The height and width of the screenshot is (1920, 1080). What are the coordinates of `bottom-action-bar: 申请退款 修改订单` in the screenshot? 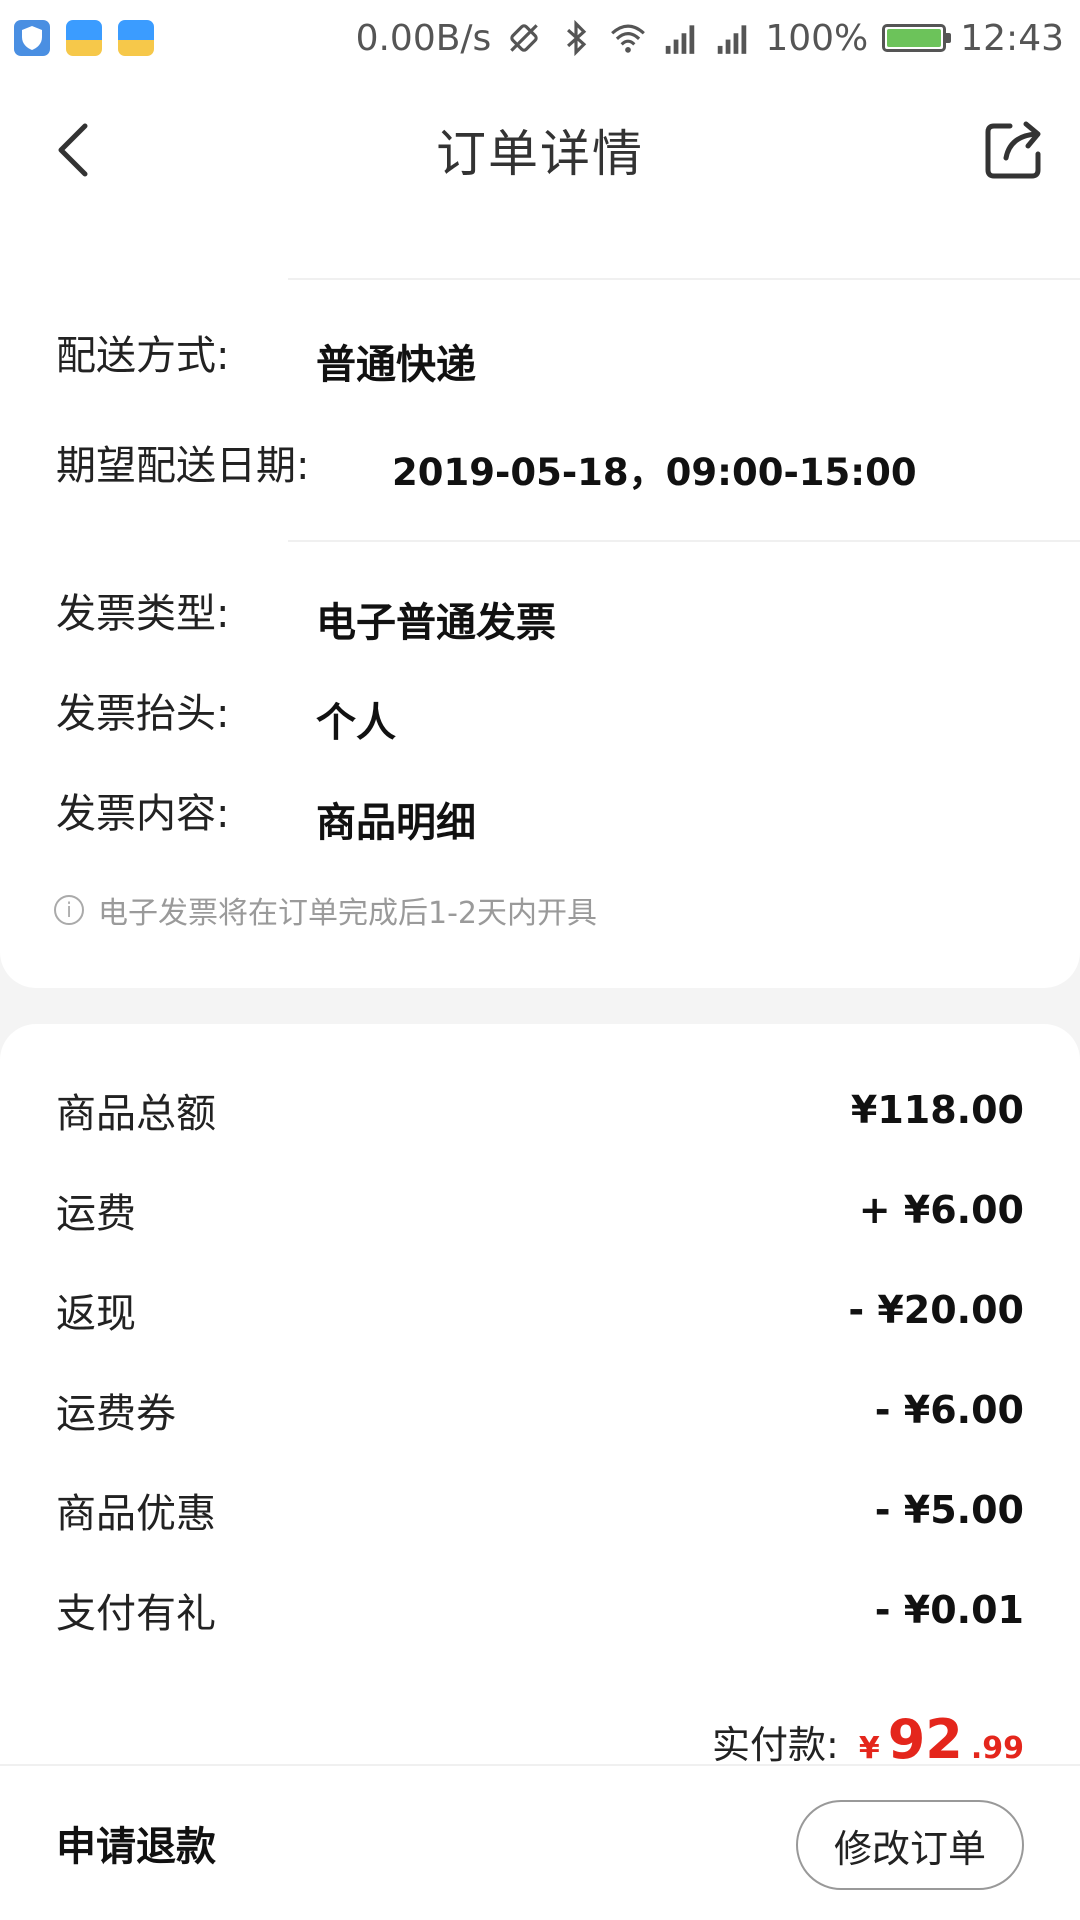 It's located at (540, 1842).